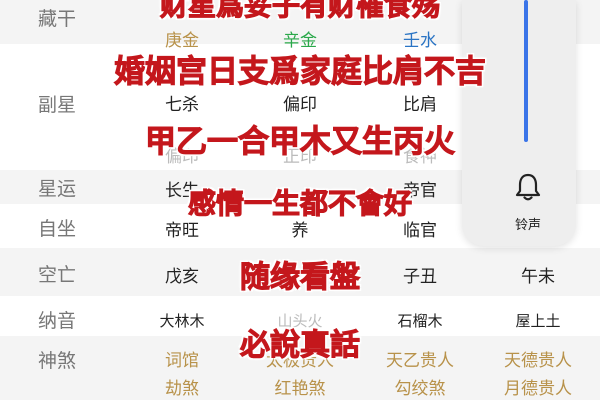 The image size is (600, 400). What do you see at coordinates (182, 361) in the screenshot?
I see `cell-shensha-1a: 词馆` at bounding box center [182, 361].